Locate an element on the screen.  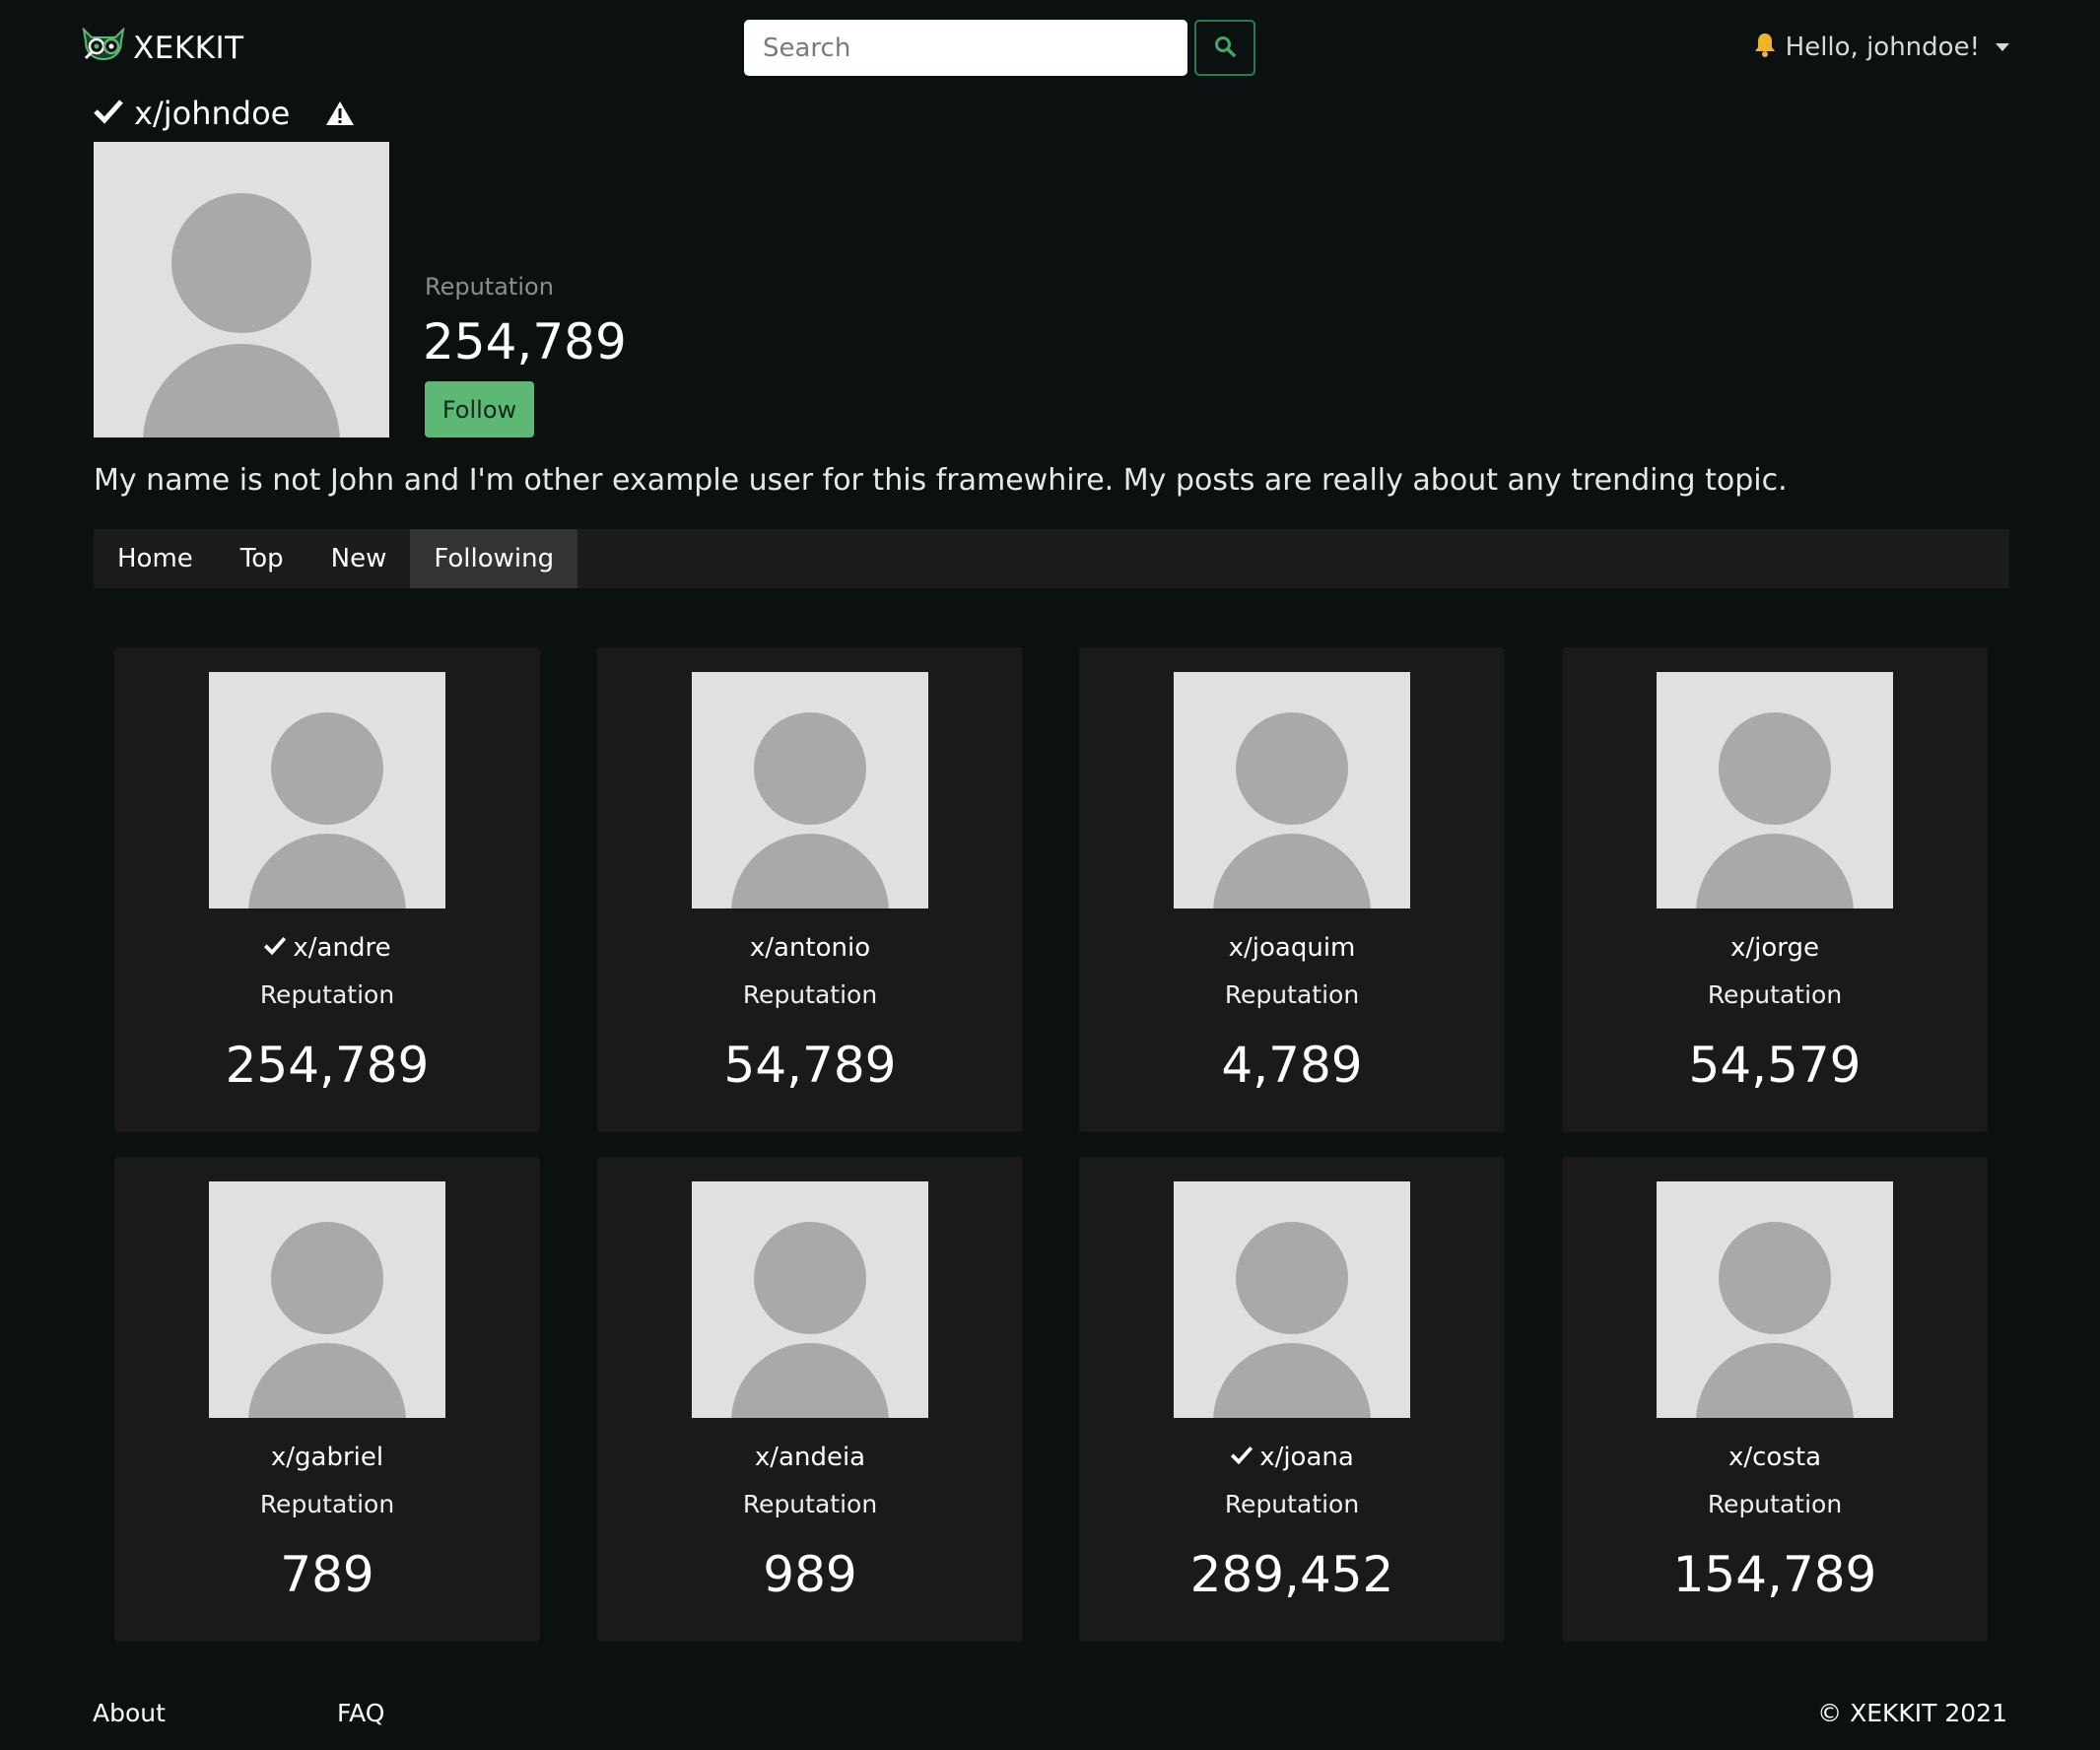
user-name-link: x/jorge is located at coordinates (1775, 948).